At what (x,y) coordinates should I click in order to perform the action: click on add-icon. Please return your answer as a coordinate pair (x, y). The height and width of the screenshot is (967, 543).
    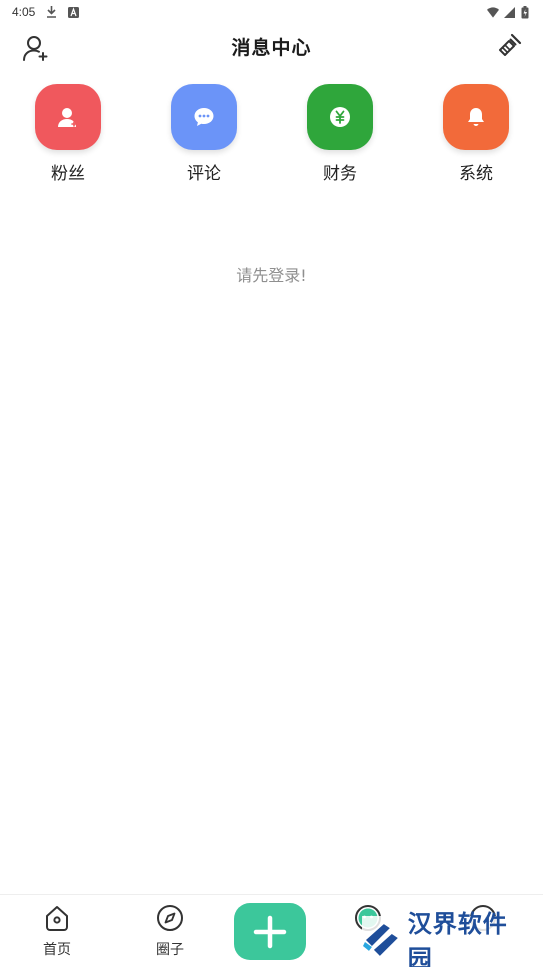
    Looking at the image, I should click on (270, 931).